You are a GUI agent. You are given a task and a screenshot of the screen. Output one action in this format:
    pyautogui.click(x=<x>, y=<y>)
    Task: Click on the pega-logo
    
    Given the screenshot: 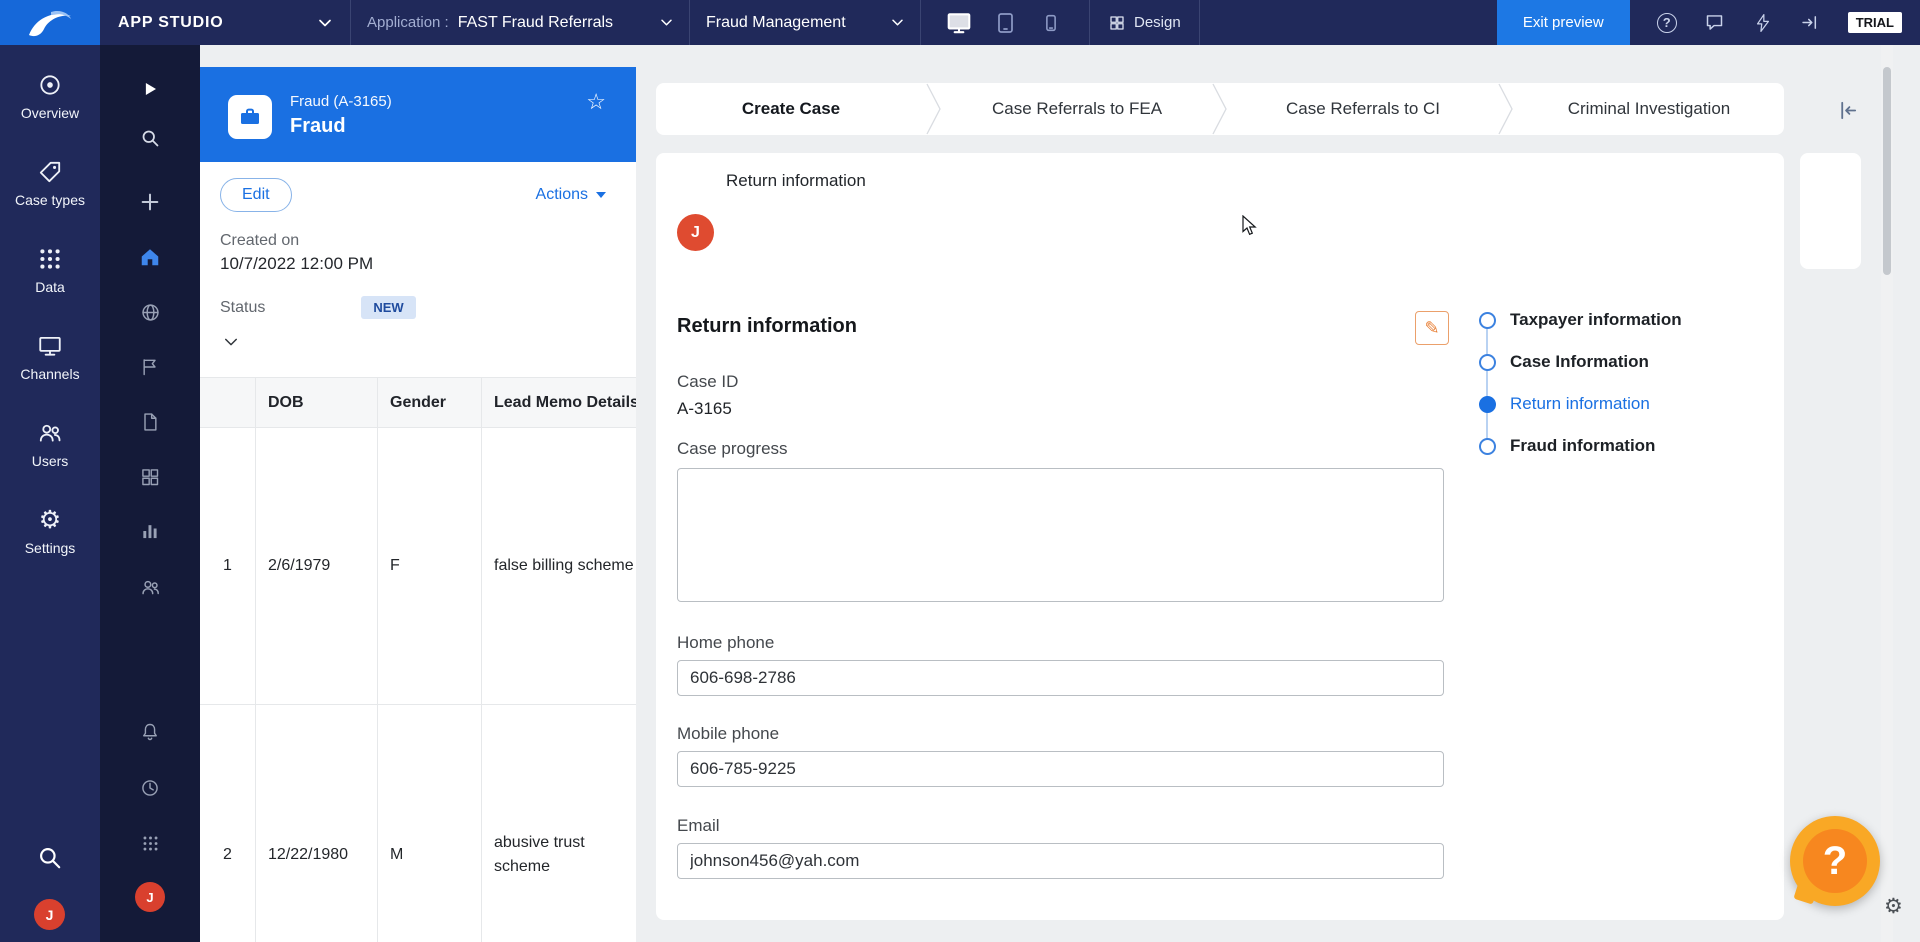 What is the action you would take?
    pyautogui.click(x=50, y=22)
    